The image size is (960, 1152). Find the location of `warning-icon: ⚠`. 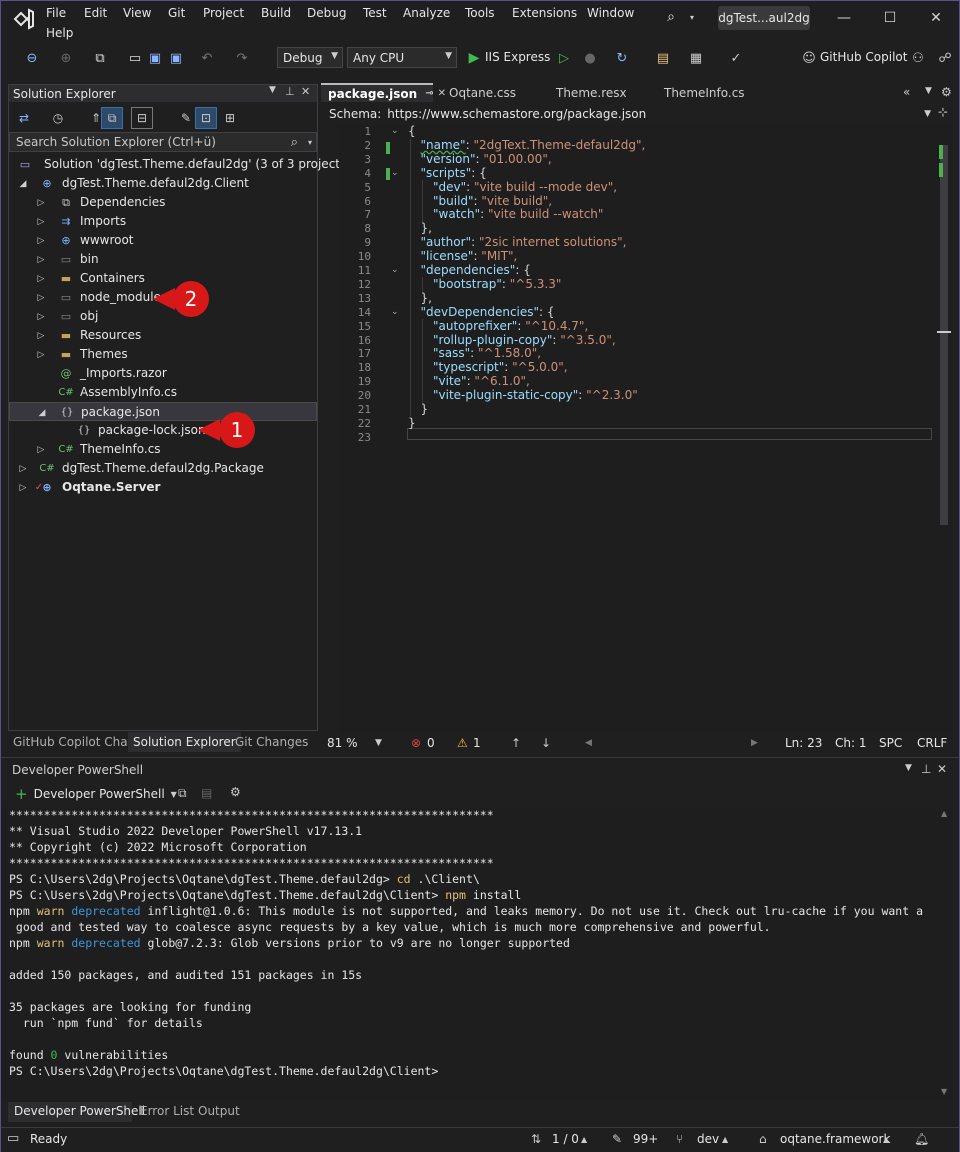

warning-icon: ⚠ is located at coordinates (462, 743).